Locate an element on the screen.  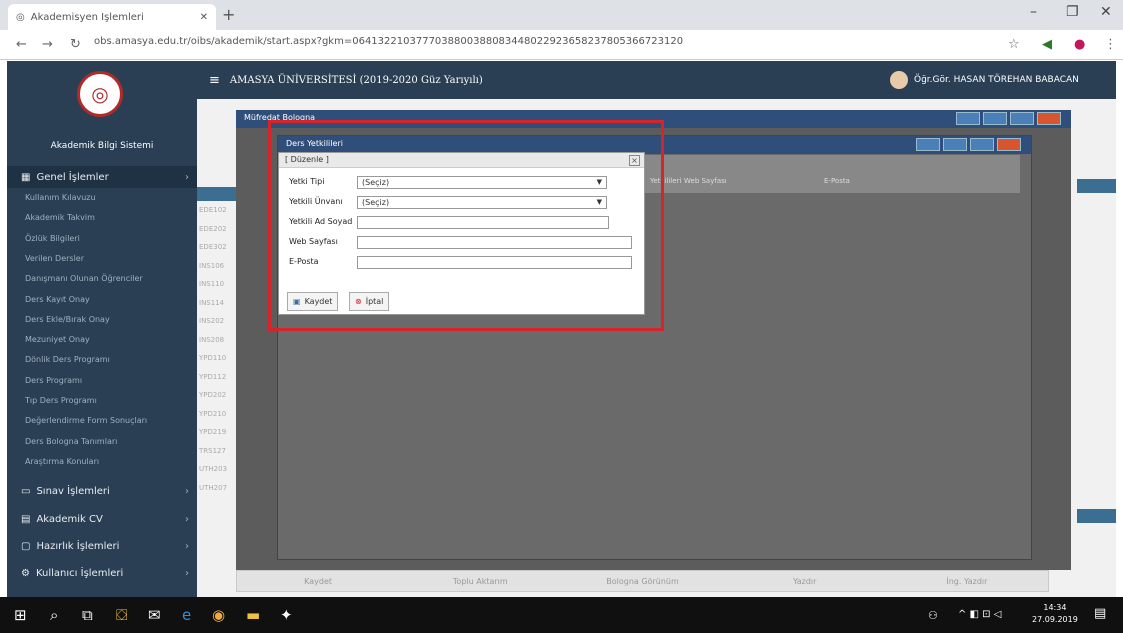
browser-tab: ◎ Akademisyen İşlemleri ✕ is located at coordinates (112, 17).